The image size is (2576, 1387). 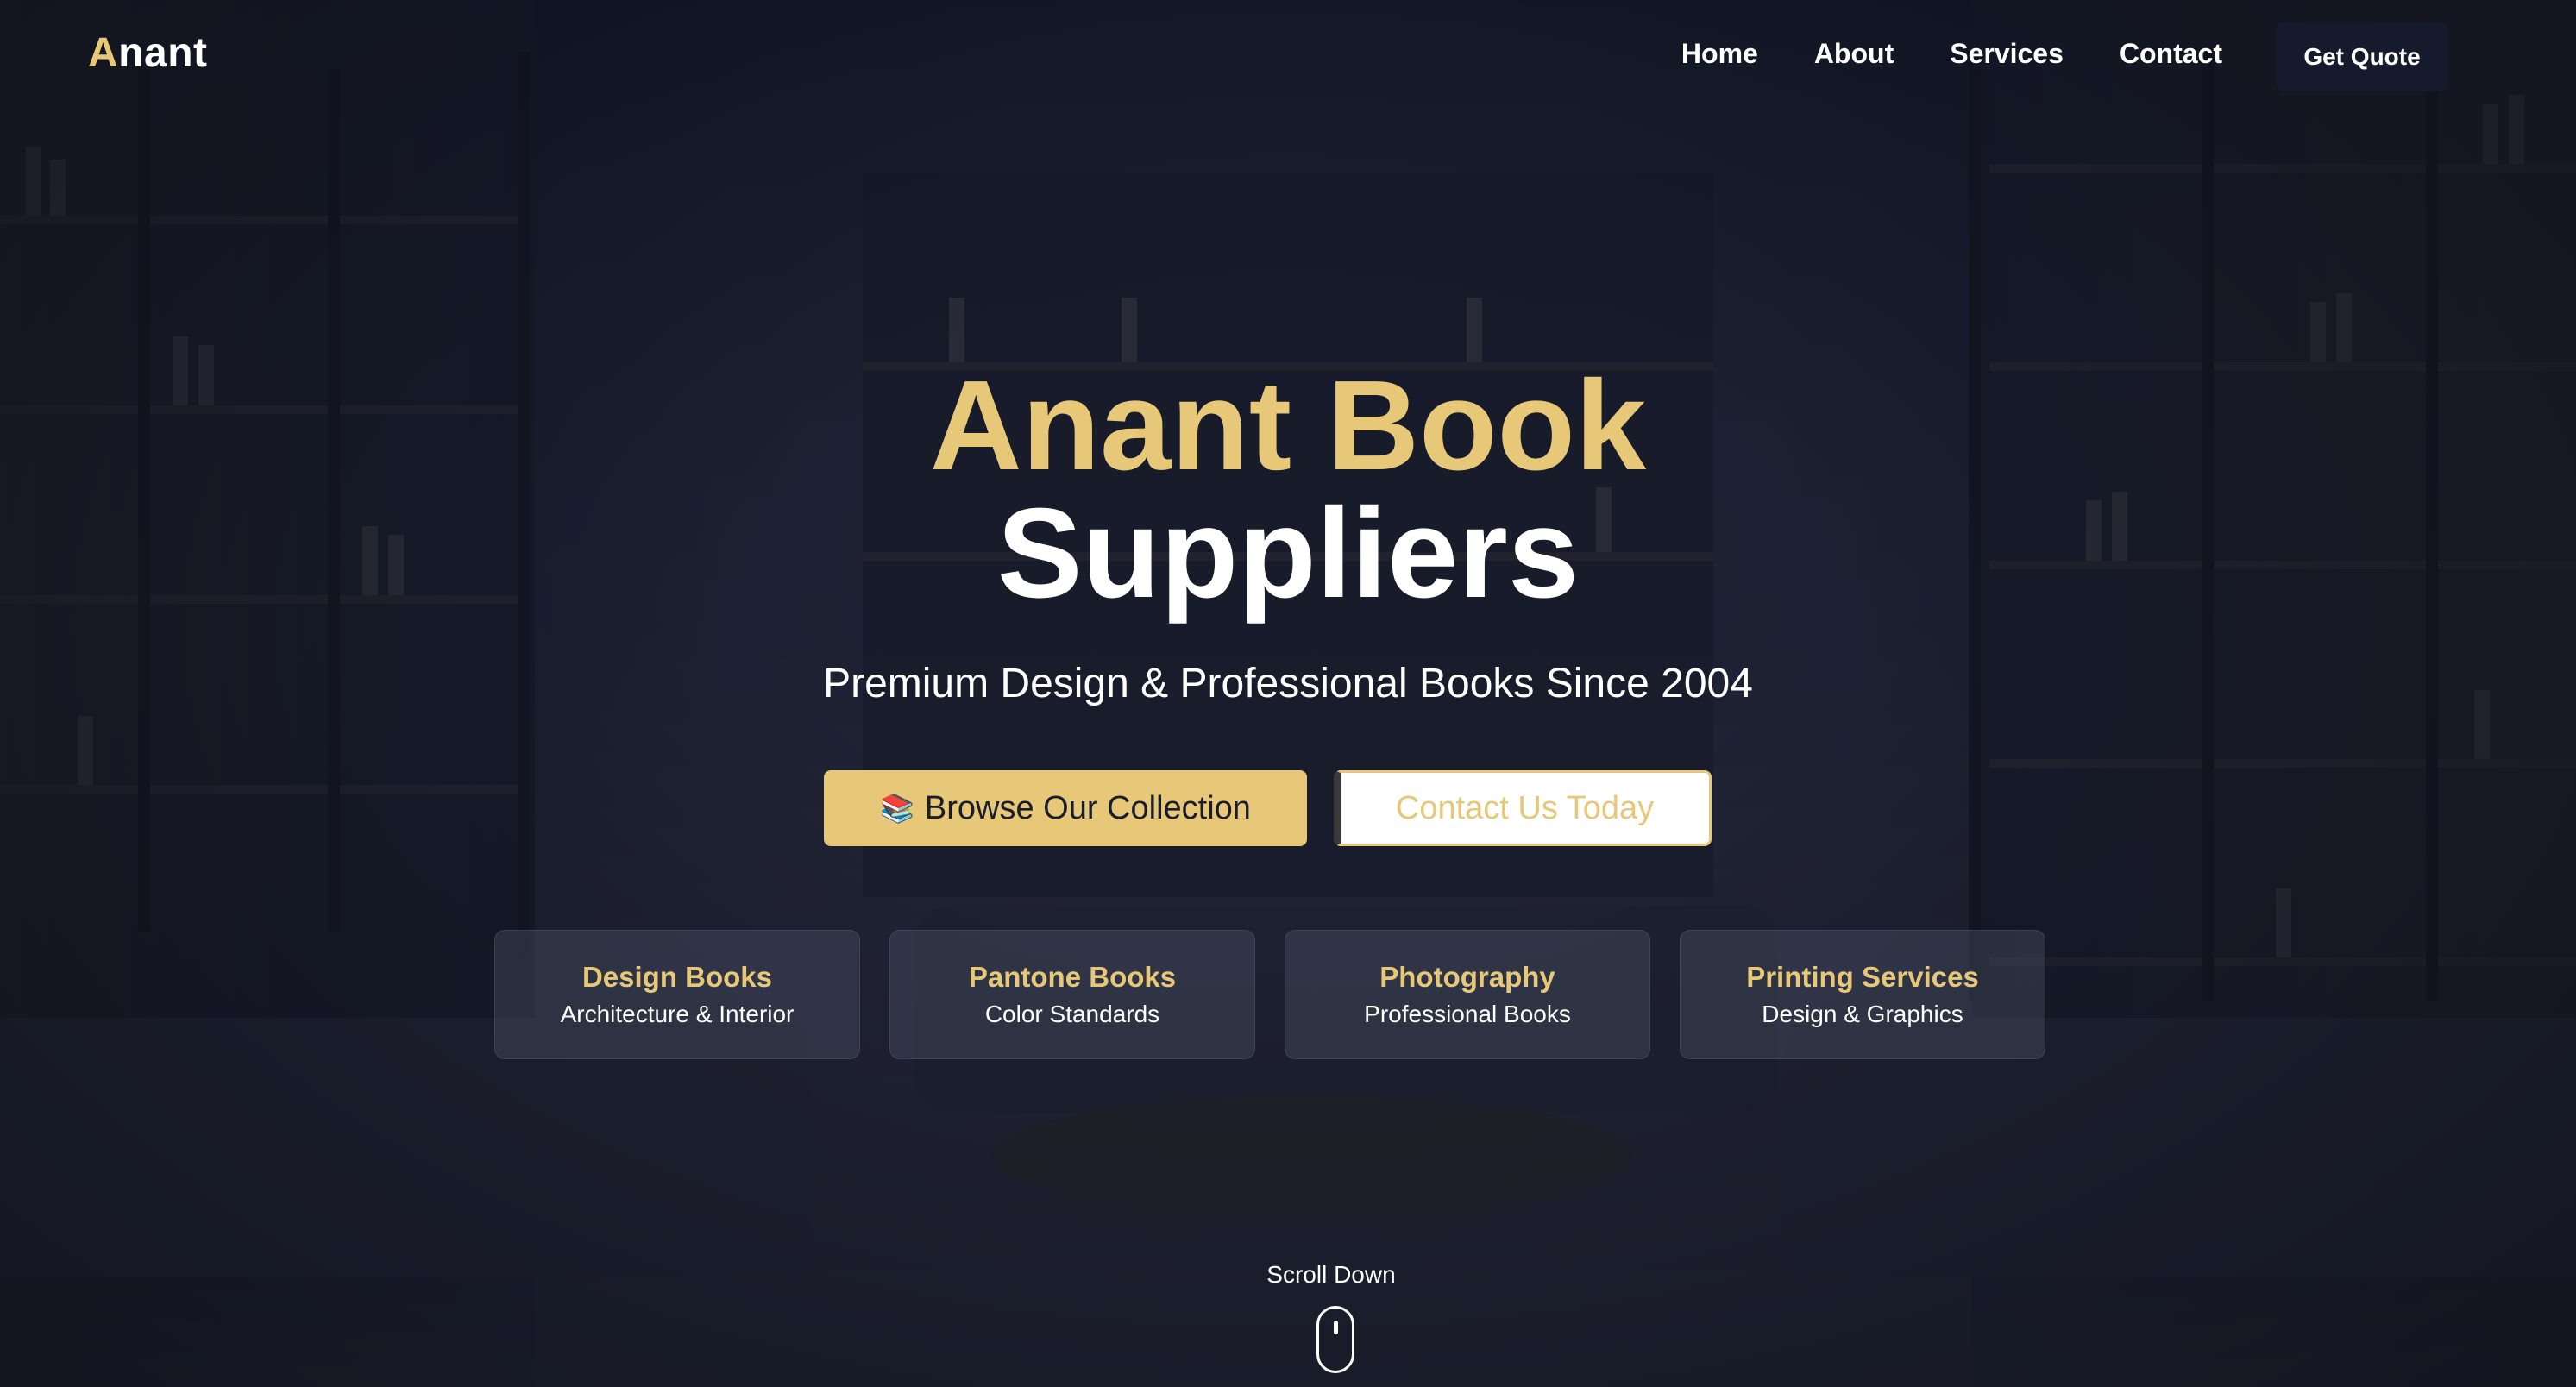 I want to click on books-icon: 📚, so click(x=897, y=808).